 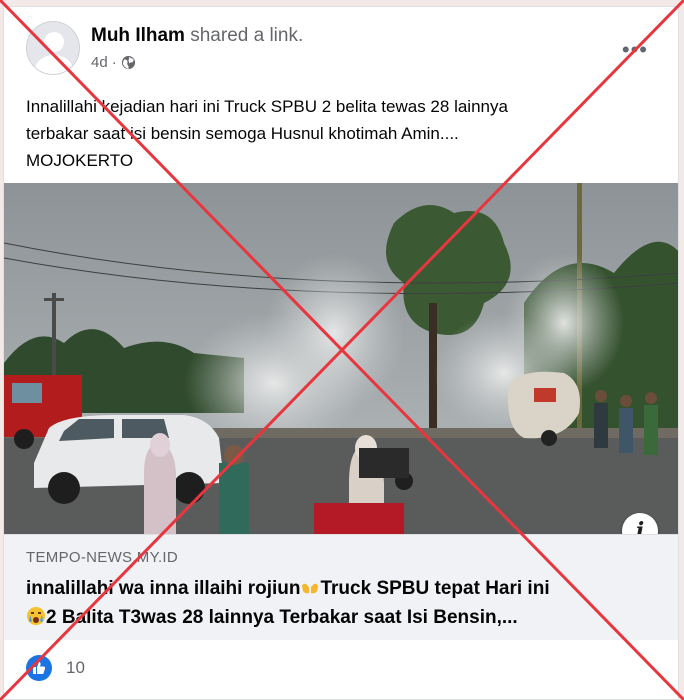 What do you see at coordinates (341, 47) in the screenshot?
I see `post-header: Muh Ilham shared a link. 4d · •••` at bounding box center [341, 47].